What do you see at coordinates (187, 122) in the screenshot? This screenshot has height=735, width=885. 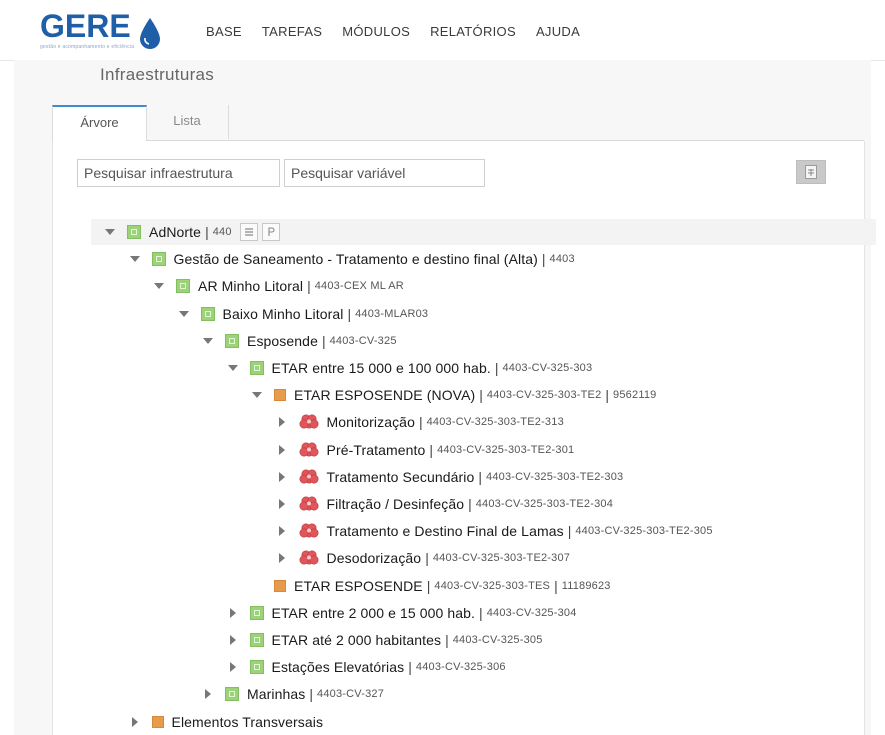 I see `tab-lista: Lista` at bounding box center [187, 122].